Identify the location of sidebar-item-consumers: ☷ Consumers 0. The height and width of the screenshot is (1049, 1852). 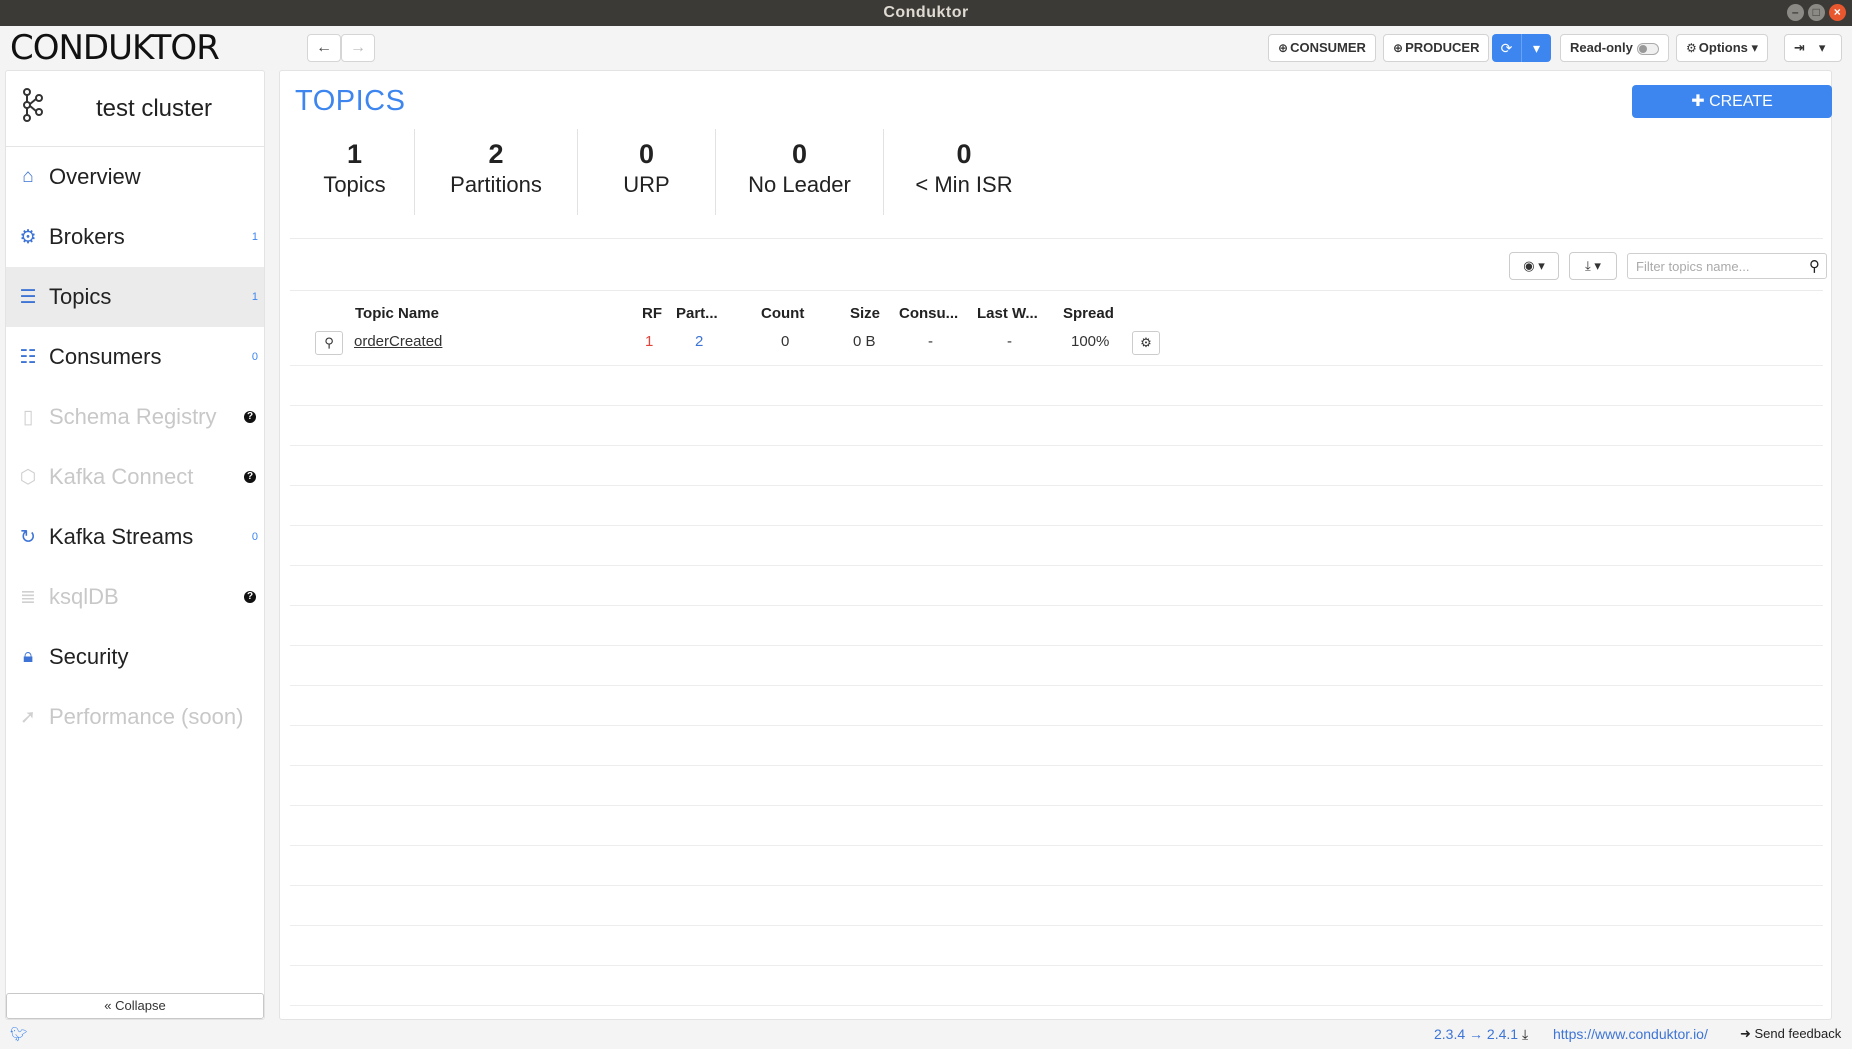
(135, 357).